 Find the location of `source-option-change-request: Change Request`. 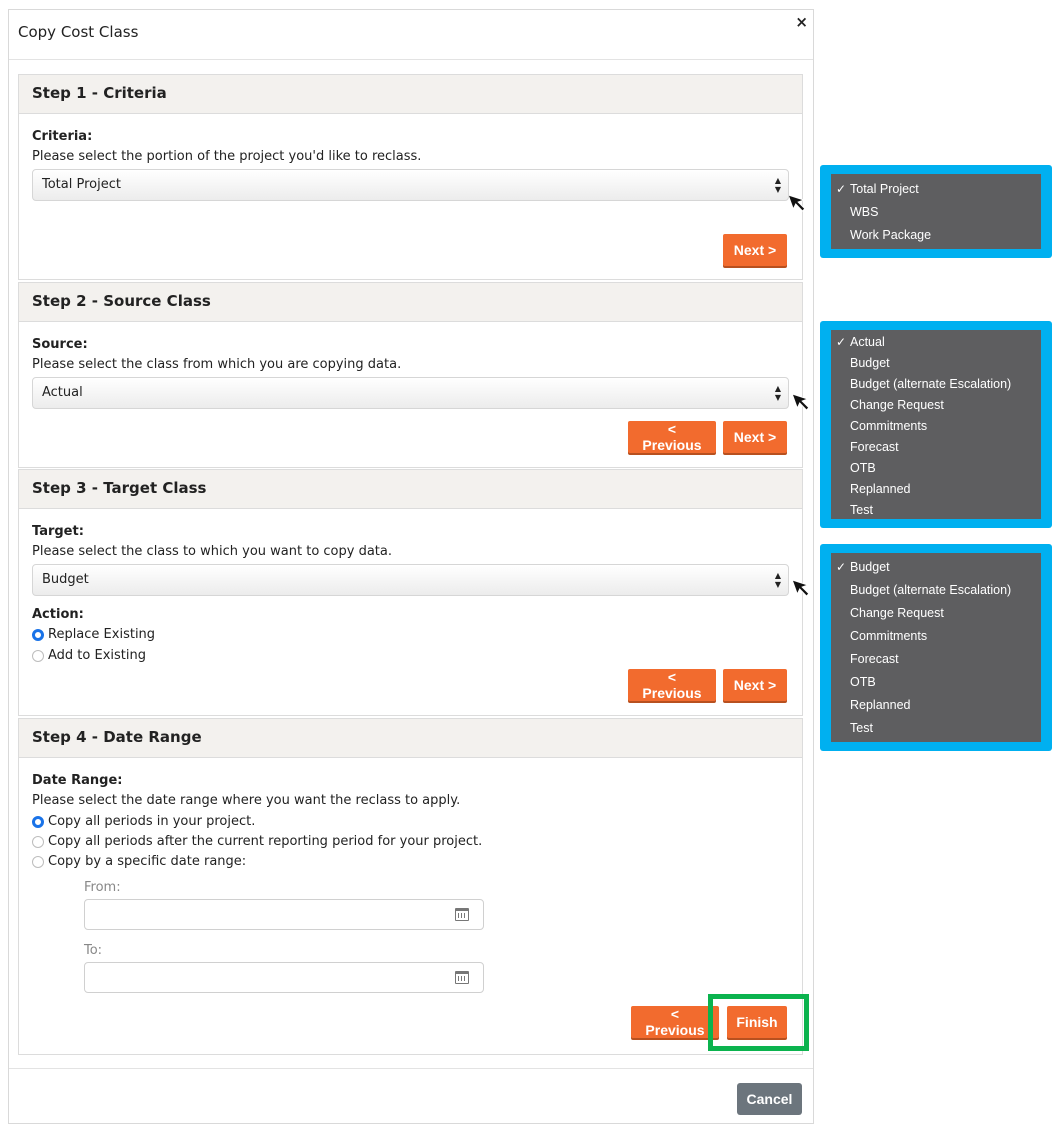

source-option-change-request: Change Request is located at coordinates (936, 405).